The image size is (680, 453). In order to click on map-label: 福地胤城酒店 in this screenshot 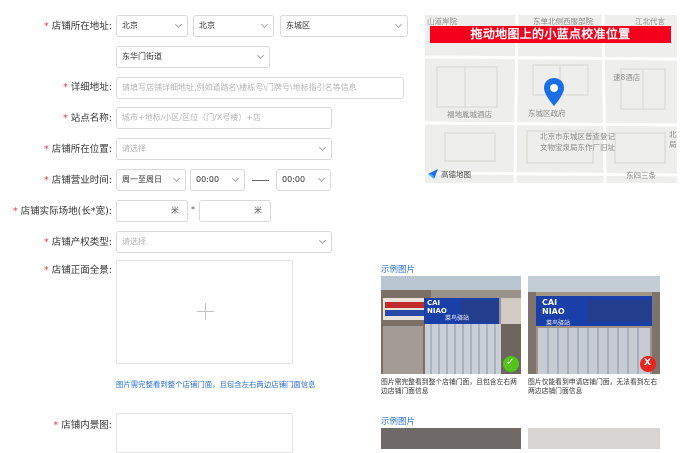, I will do `click(469, 114)`.